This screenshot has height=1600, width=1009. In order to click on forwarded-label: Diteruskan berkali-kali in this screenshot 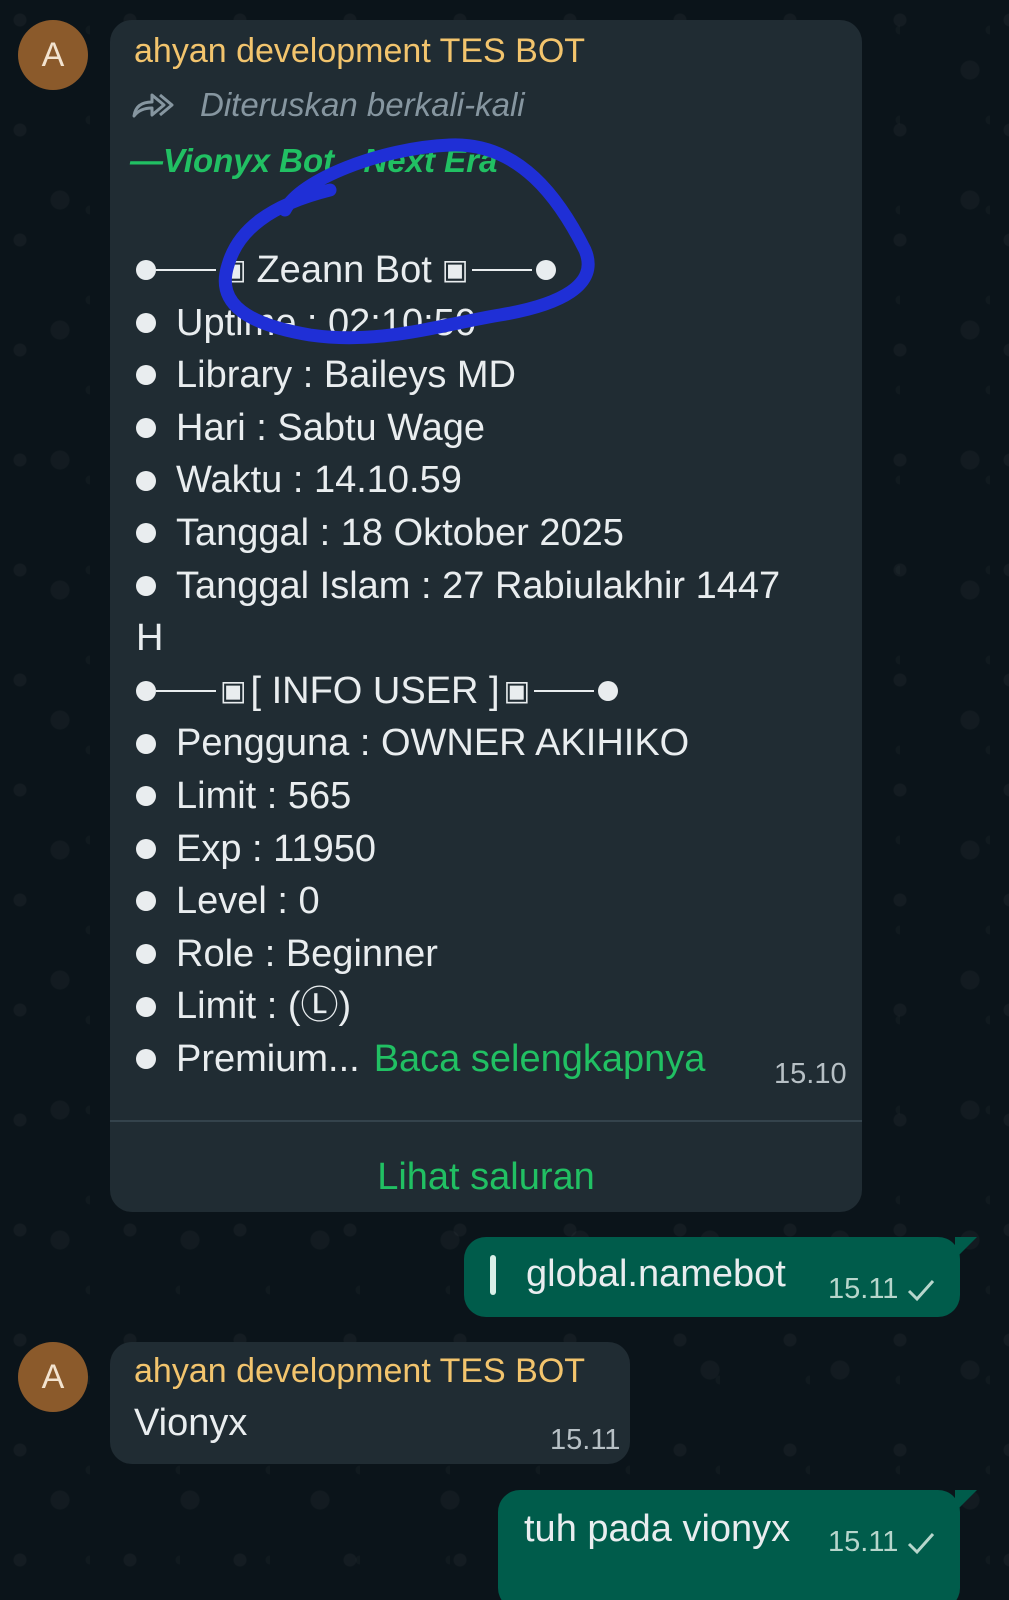, I will do `click(362, 104)`.